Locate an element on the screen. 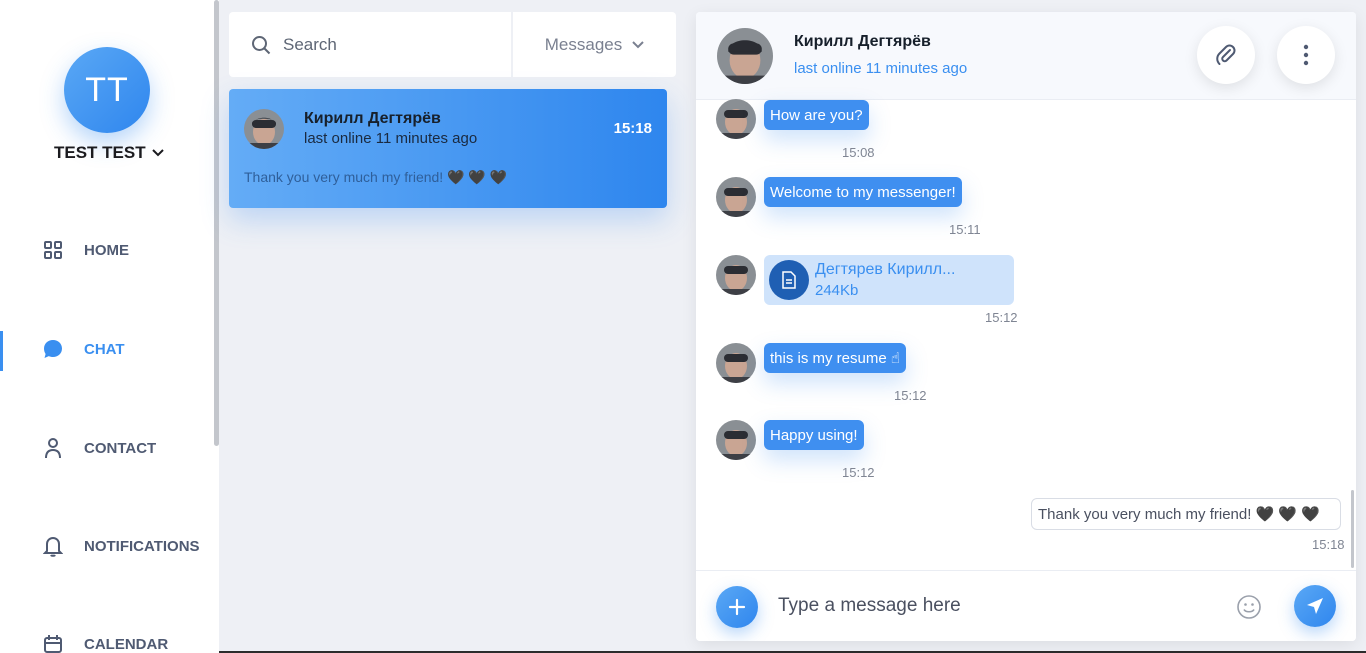 The width and height of the screenshot is (1366, 653). file-size: 244Kb is located at coordinates (837, 290).